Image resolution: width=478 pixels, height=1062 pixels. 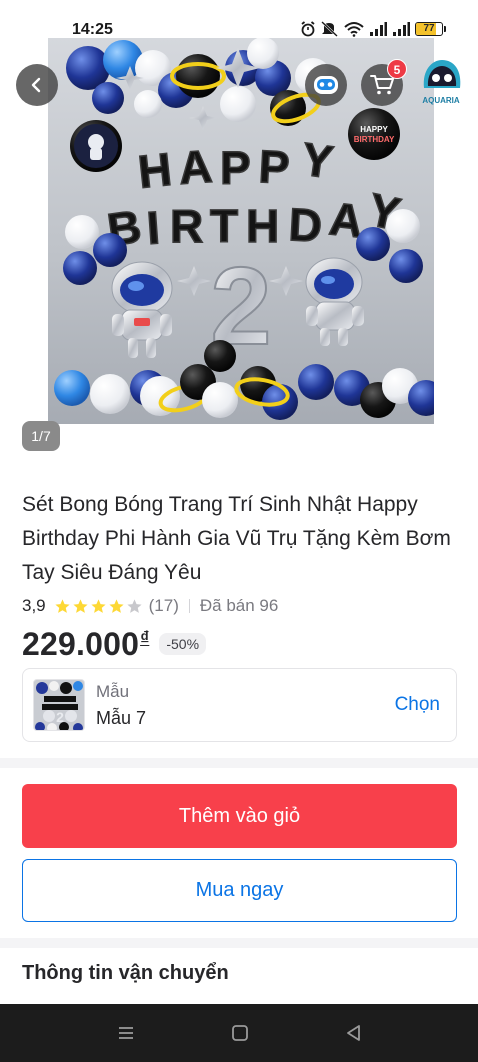 What do you see at coordinates (239, 605) in the screenshot?
I see `sold-count: Đã bán 96` at bounding box center [239, 605].